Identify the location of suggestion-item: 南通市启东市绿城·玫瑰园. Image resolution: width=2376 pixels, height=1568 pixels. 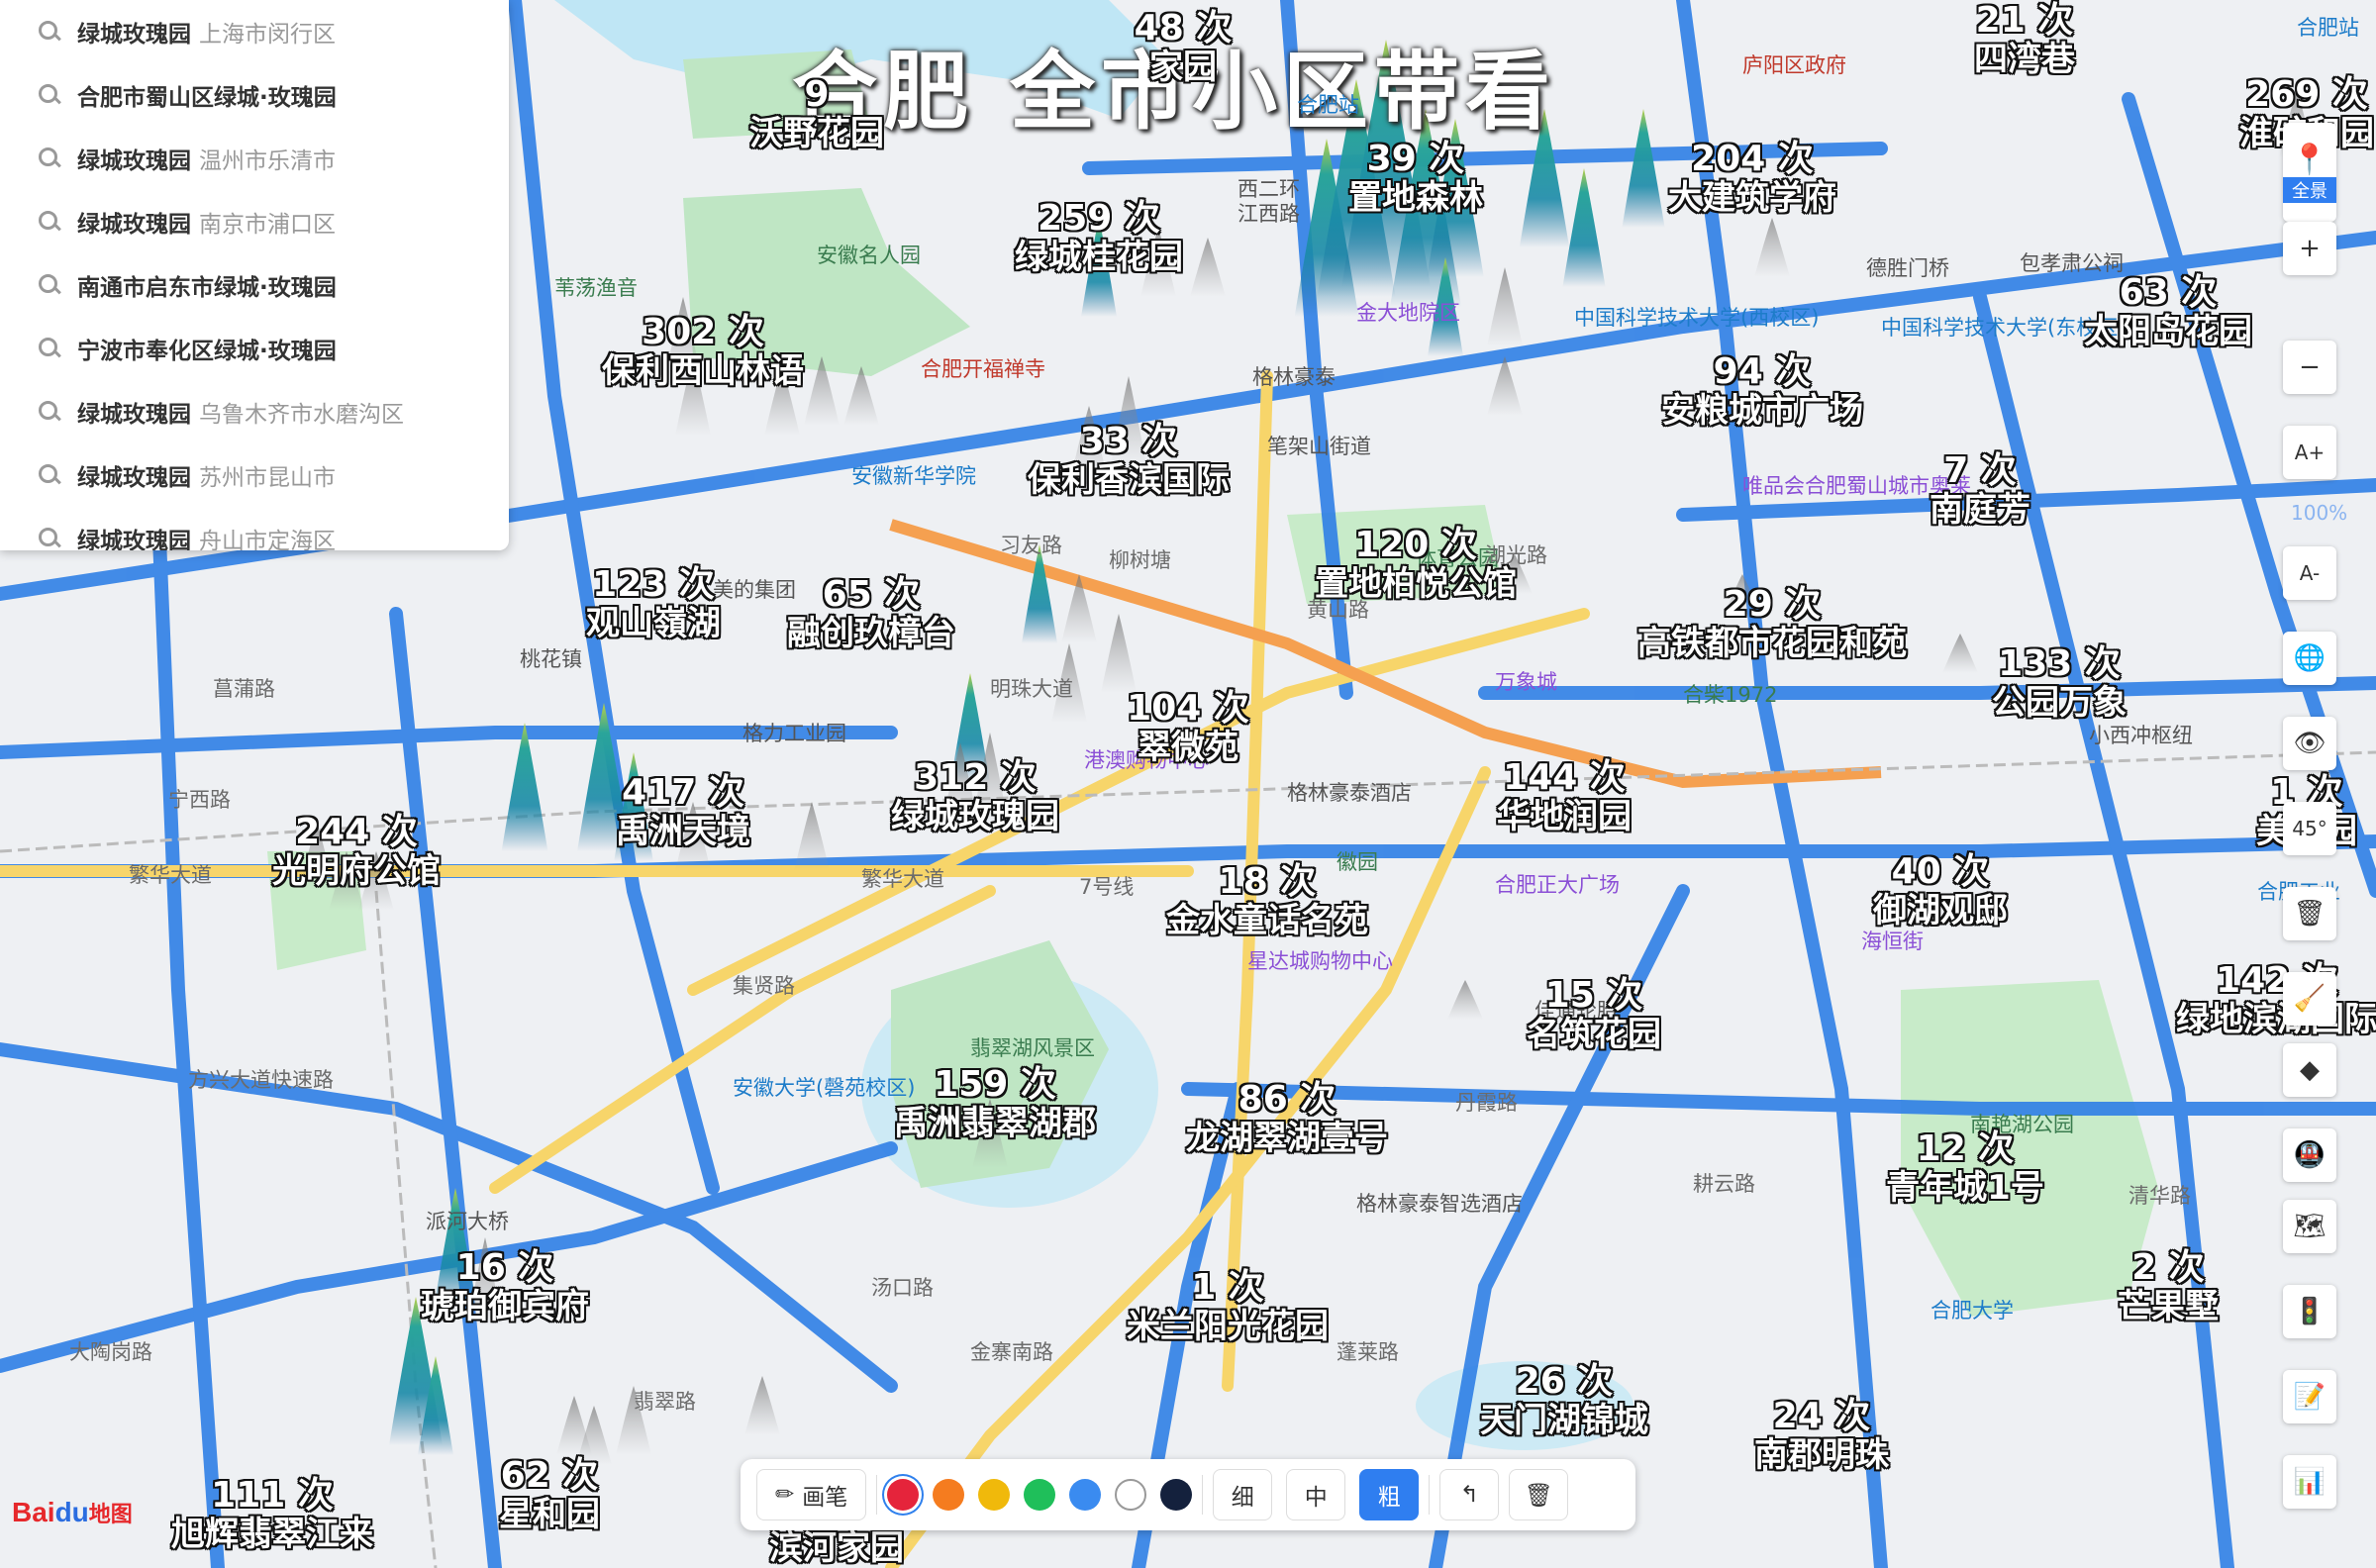
(255, 285).